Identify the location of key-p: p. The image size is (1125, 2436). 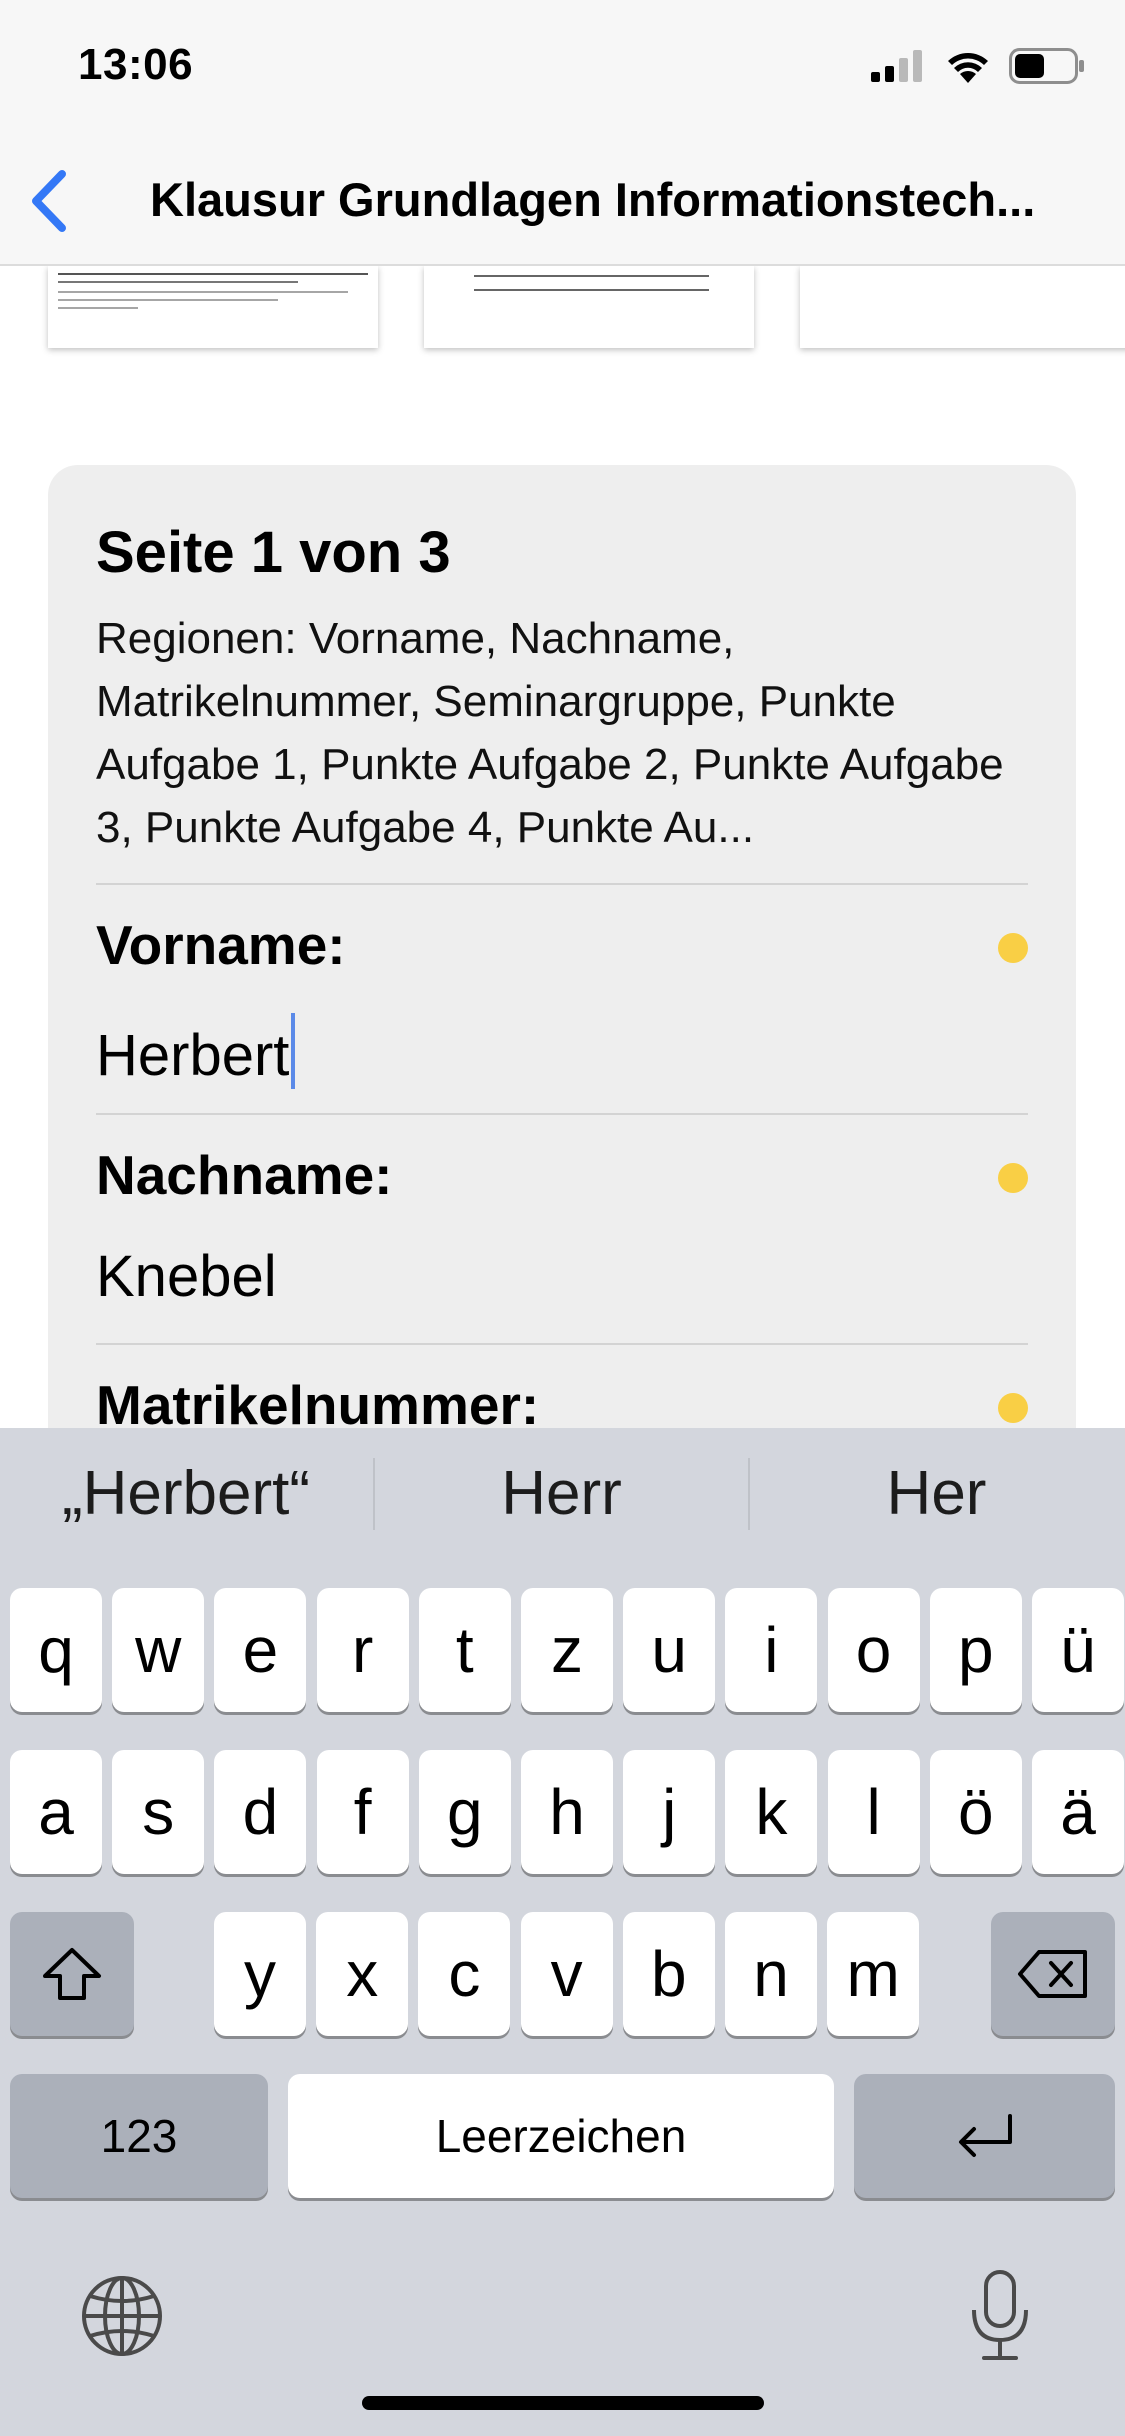
(975, 1650).